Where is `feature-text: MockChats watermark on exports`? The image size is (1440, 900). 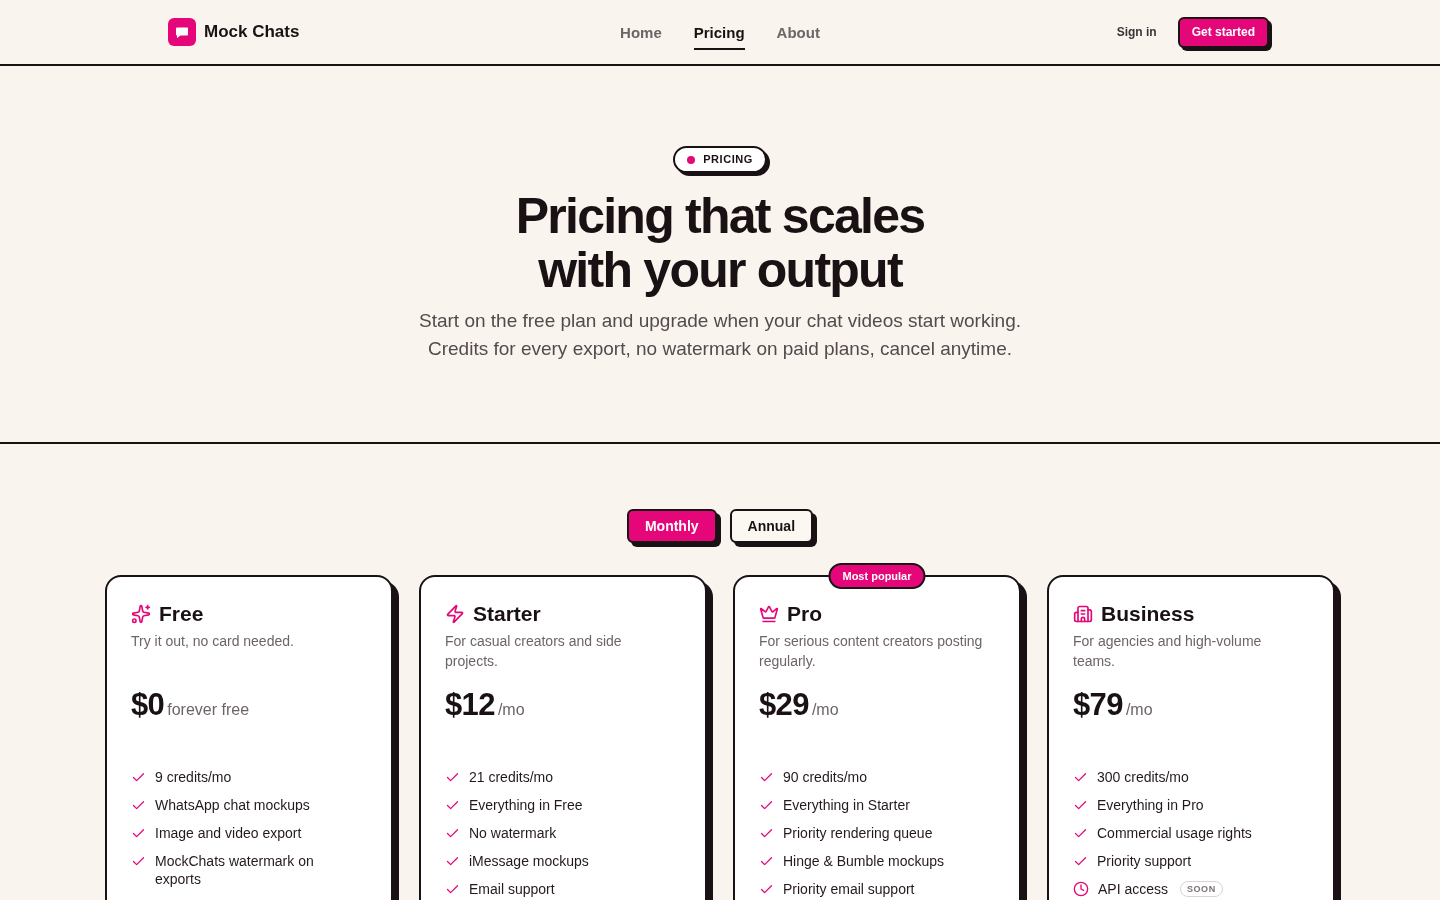
feature-text: MockChats watermark on exports is located at coordinates (235, 870).